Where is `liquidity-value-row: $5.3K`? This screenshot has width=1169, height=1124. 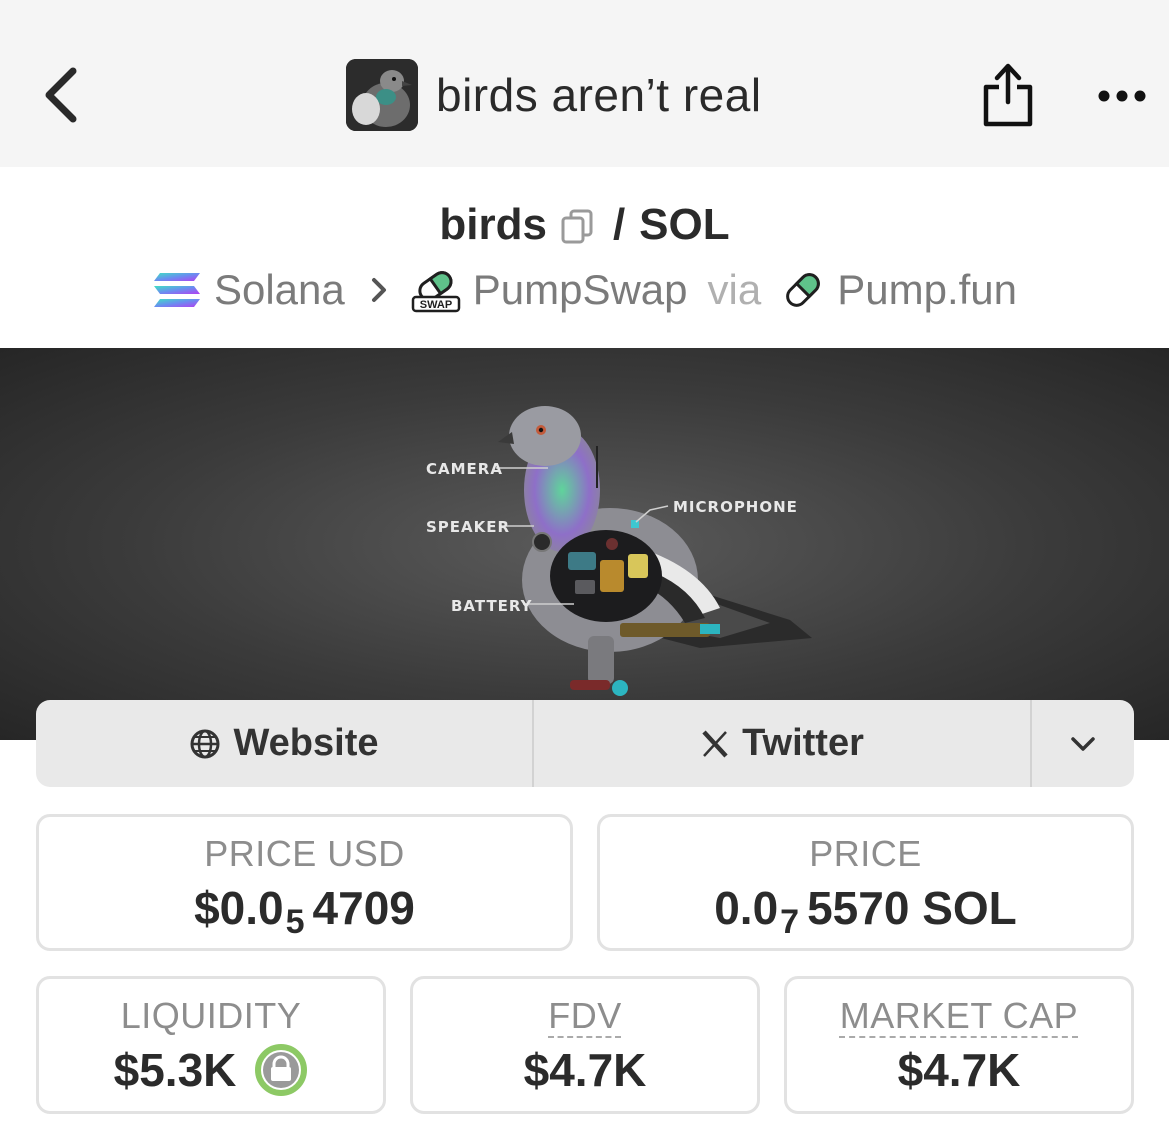
liquidity-value-row: $5.3K is located at coordinates (211, 1070).